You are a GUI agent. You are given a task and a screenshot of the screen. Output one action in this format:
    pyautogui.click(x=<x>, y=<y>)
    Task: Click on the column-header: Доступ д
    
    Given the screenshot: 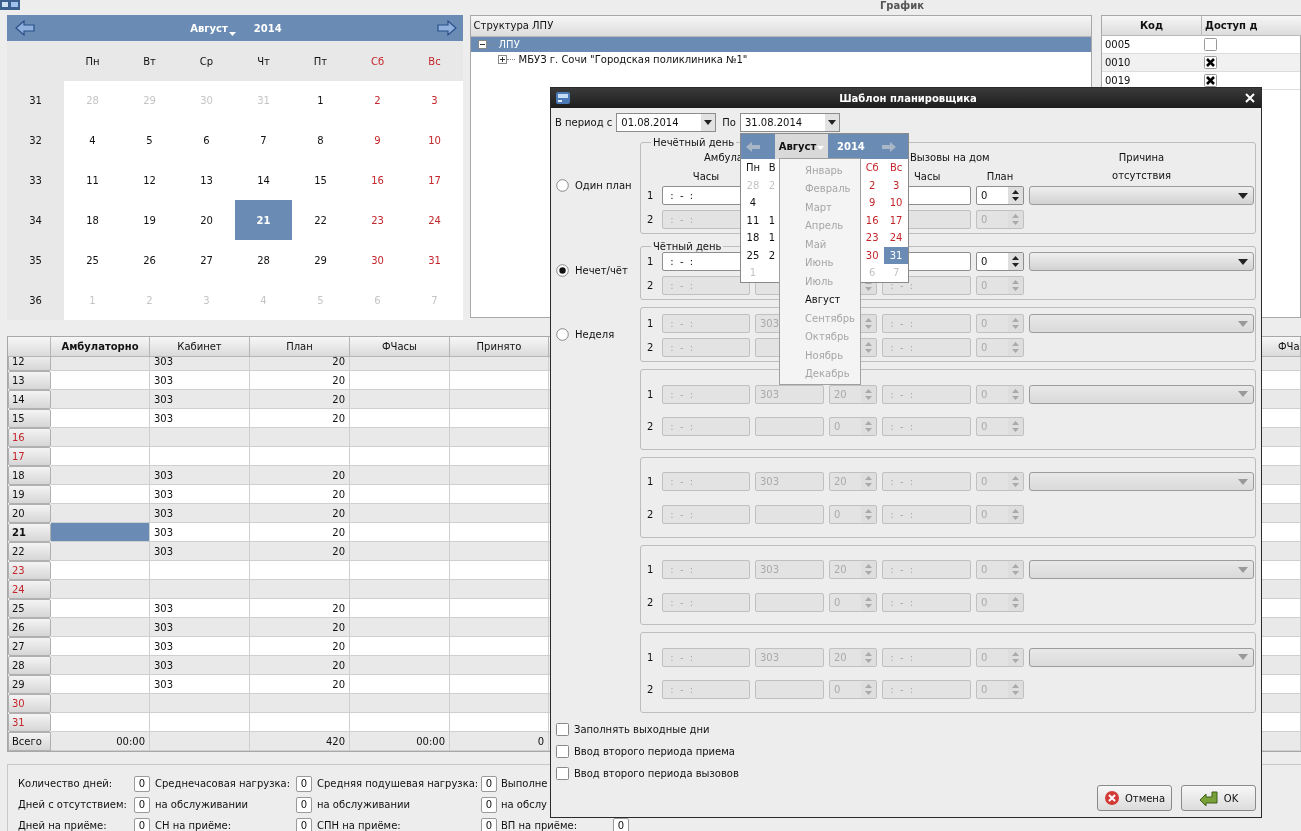 What is the action you would take?
    pyautogui.click(x=1251, y=26)
    